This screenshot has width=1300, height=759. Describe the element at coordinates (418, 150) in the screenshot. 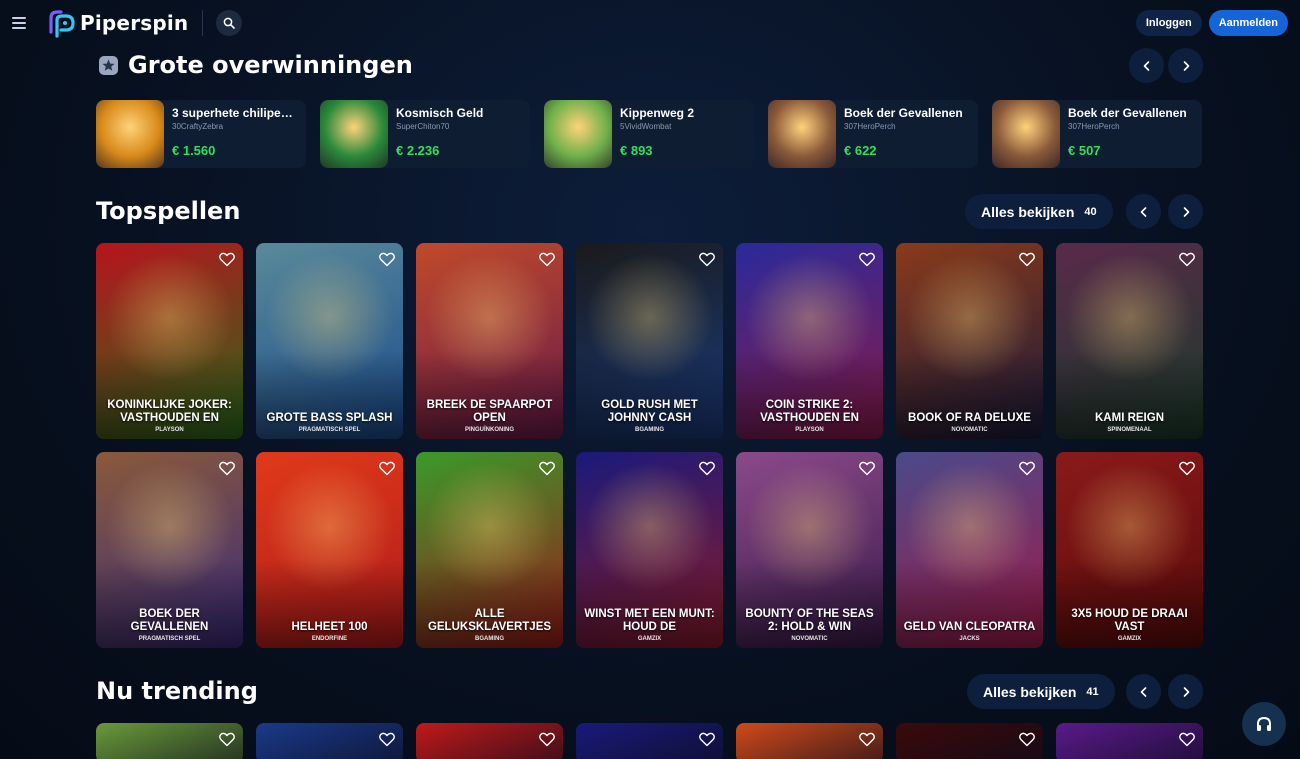

I see `win-amount: € 2.236` at that location.